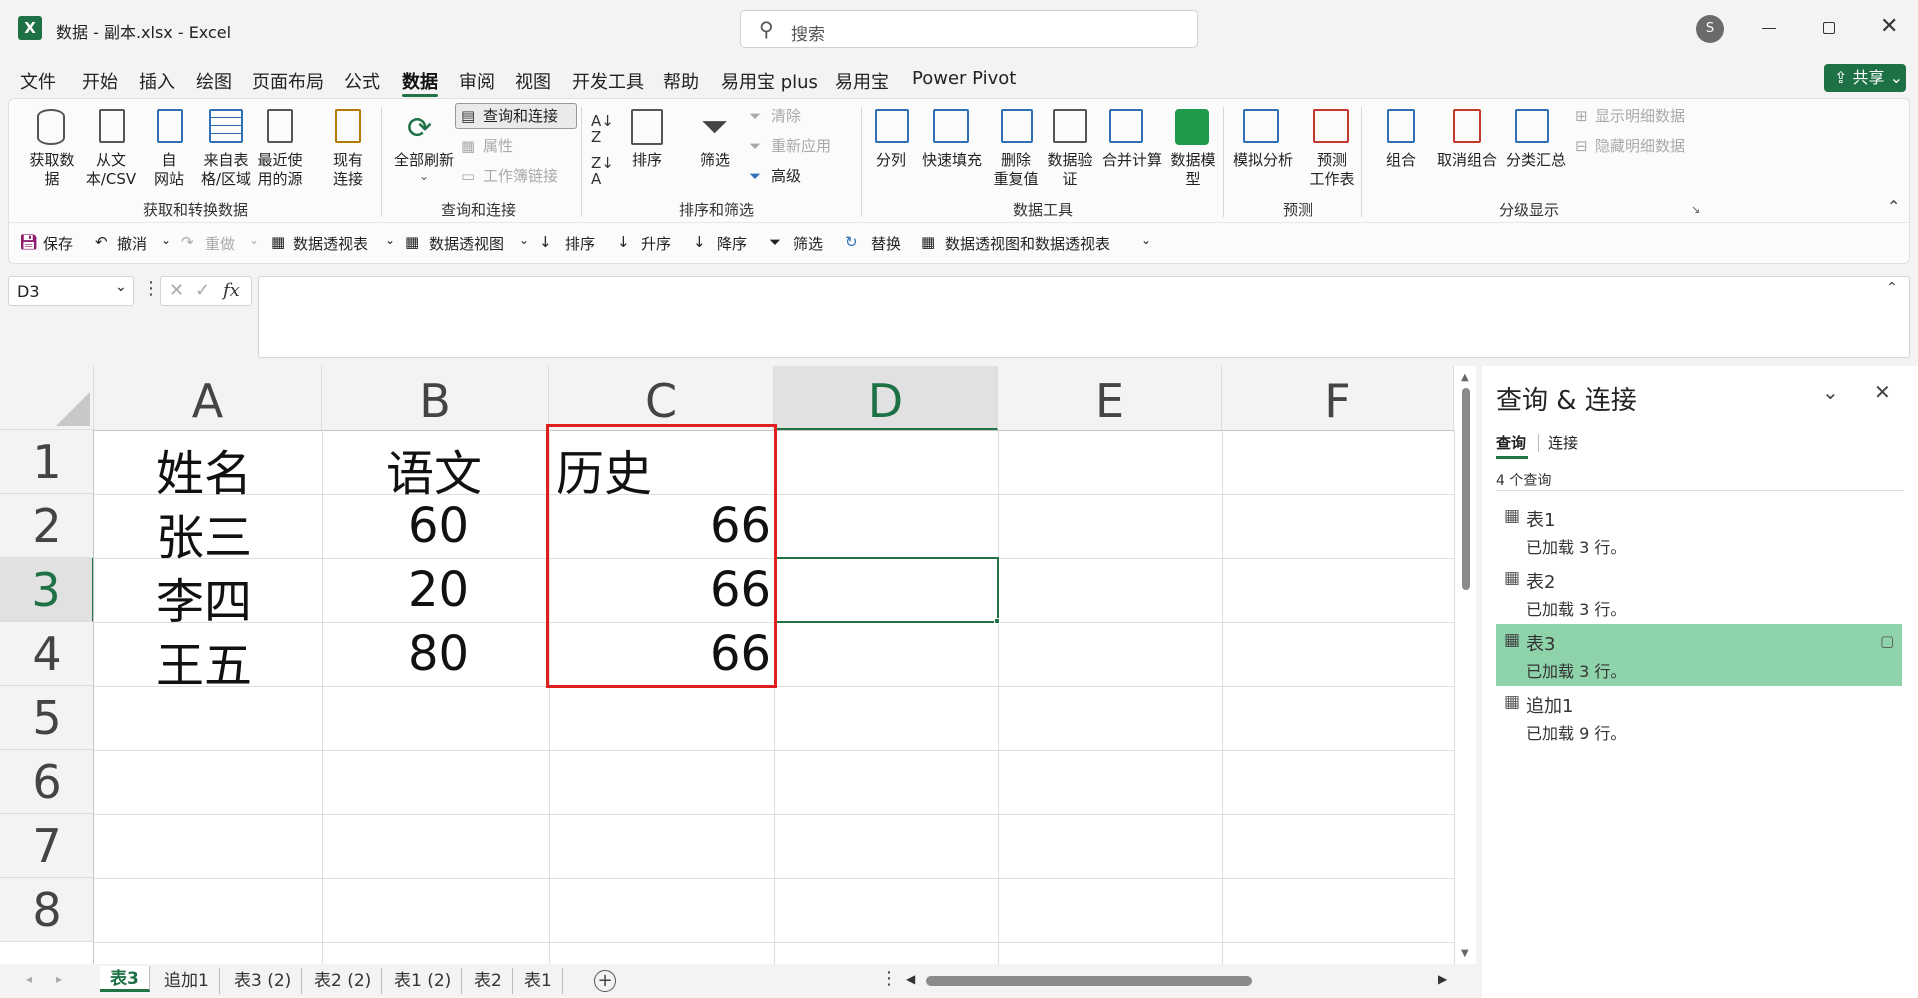 Image resolution: width=1918 pixels, height=998 pixels. Describe the element at coordinates (202, 290) in the screenshot. I see `enter-icon: ✓` at that location.